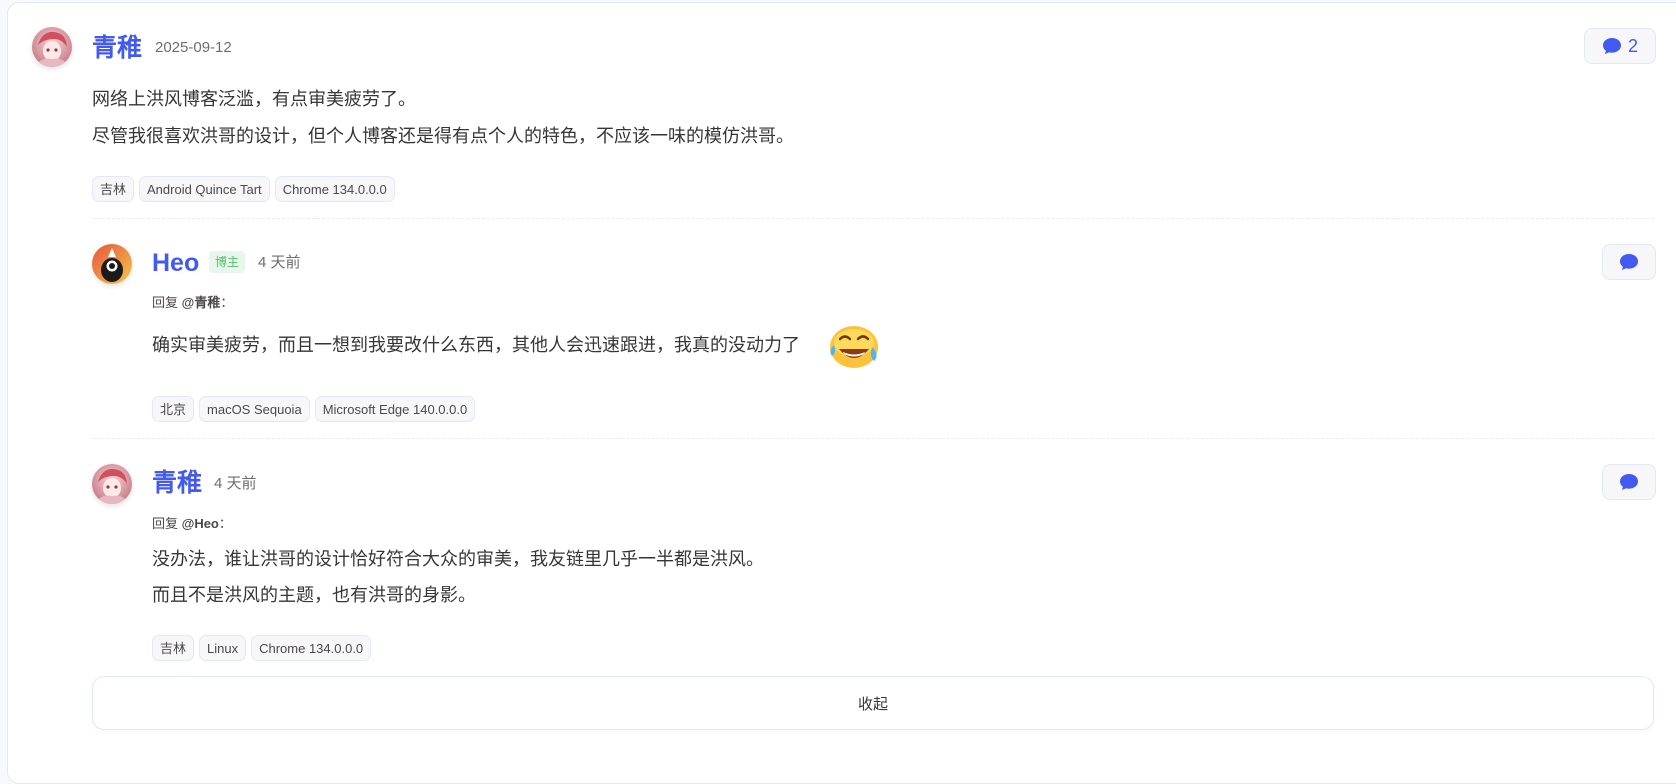 Image resolution: width=1676 pixels, height=784 pixels. I want to click on crying-laughing-emoji-icon, so click(855, 348).